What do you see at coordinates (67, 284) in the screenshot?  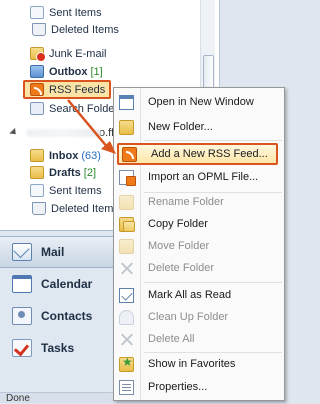 I see `nav-button-label: Calendar` at bounding box center [67, 284].